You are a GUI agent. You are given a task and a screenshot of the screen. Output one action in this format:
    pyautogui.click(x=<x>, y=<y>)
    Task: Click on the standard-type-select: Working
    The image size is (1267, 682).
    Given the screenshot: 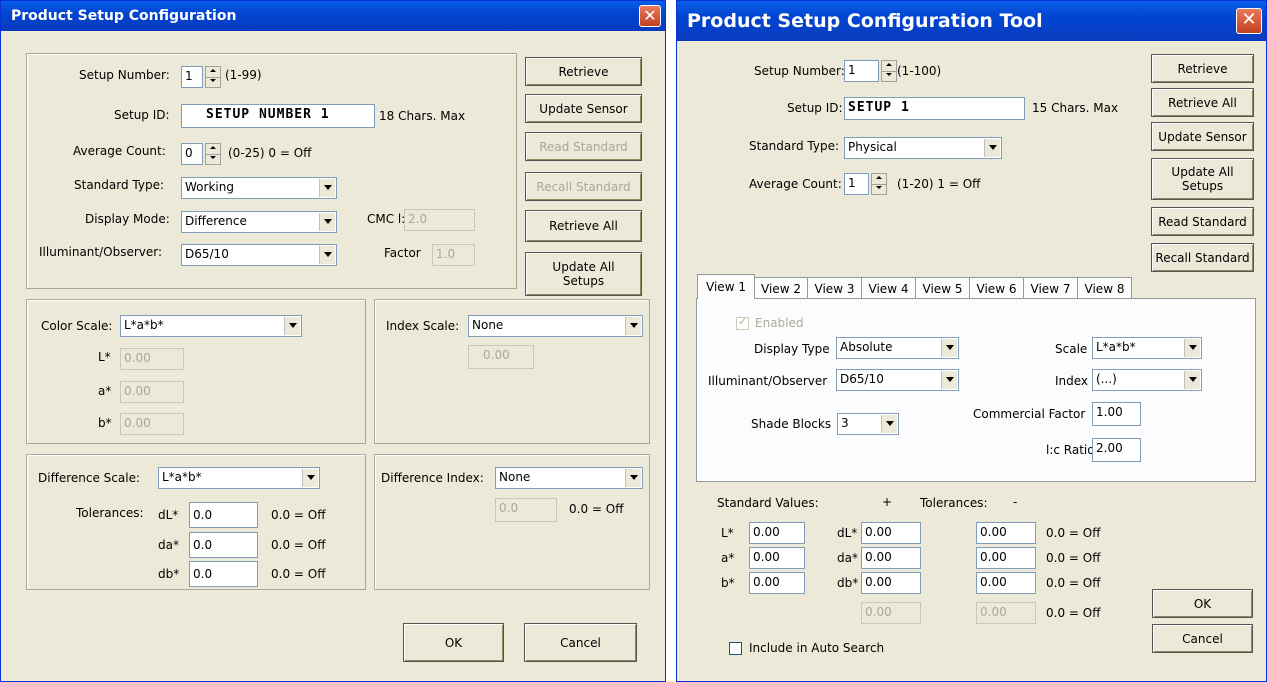 What is the action you would take?
    pyautogui.click(x=259, y=188)
    